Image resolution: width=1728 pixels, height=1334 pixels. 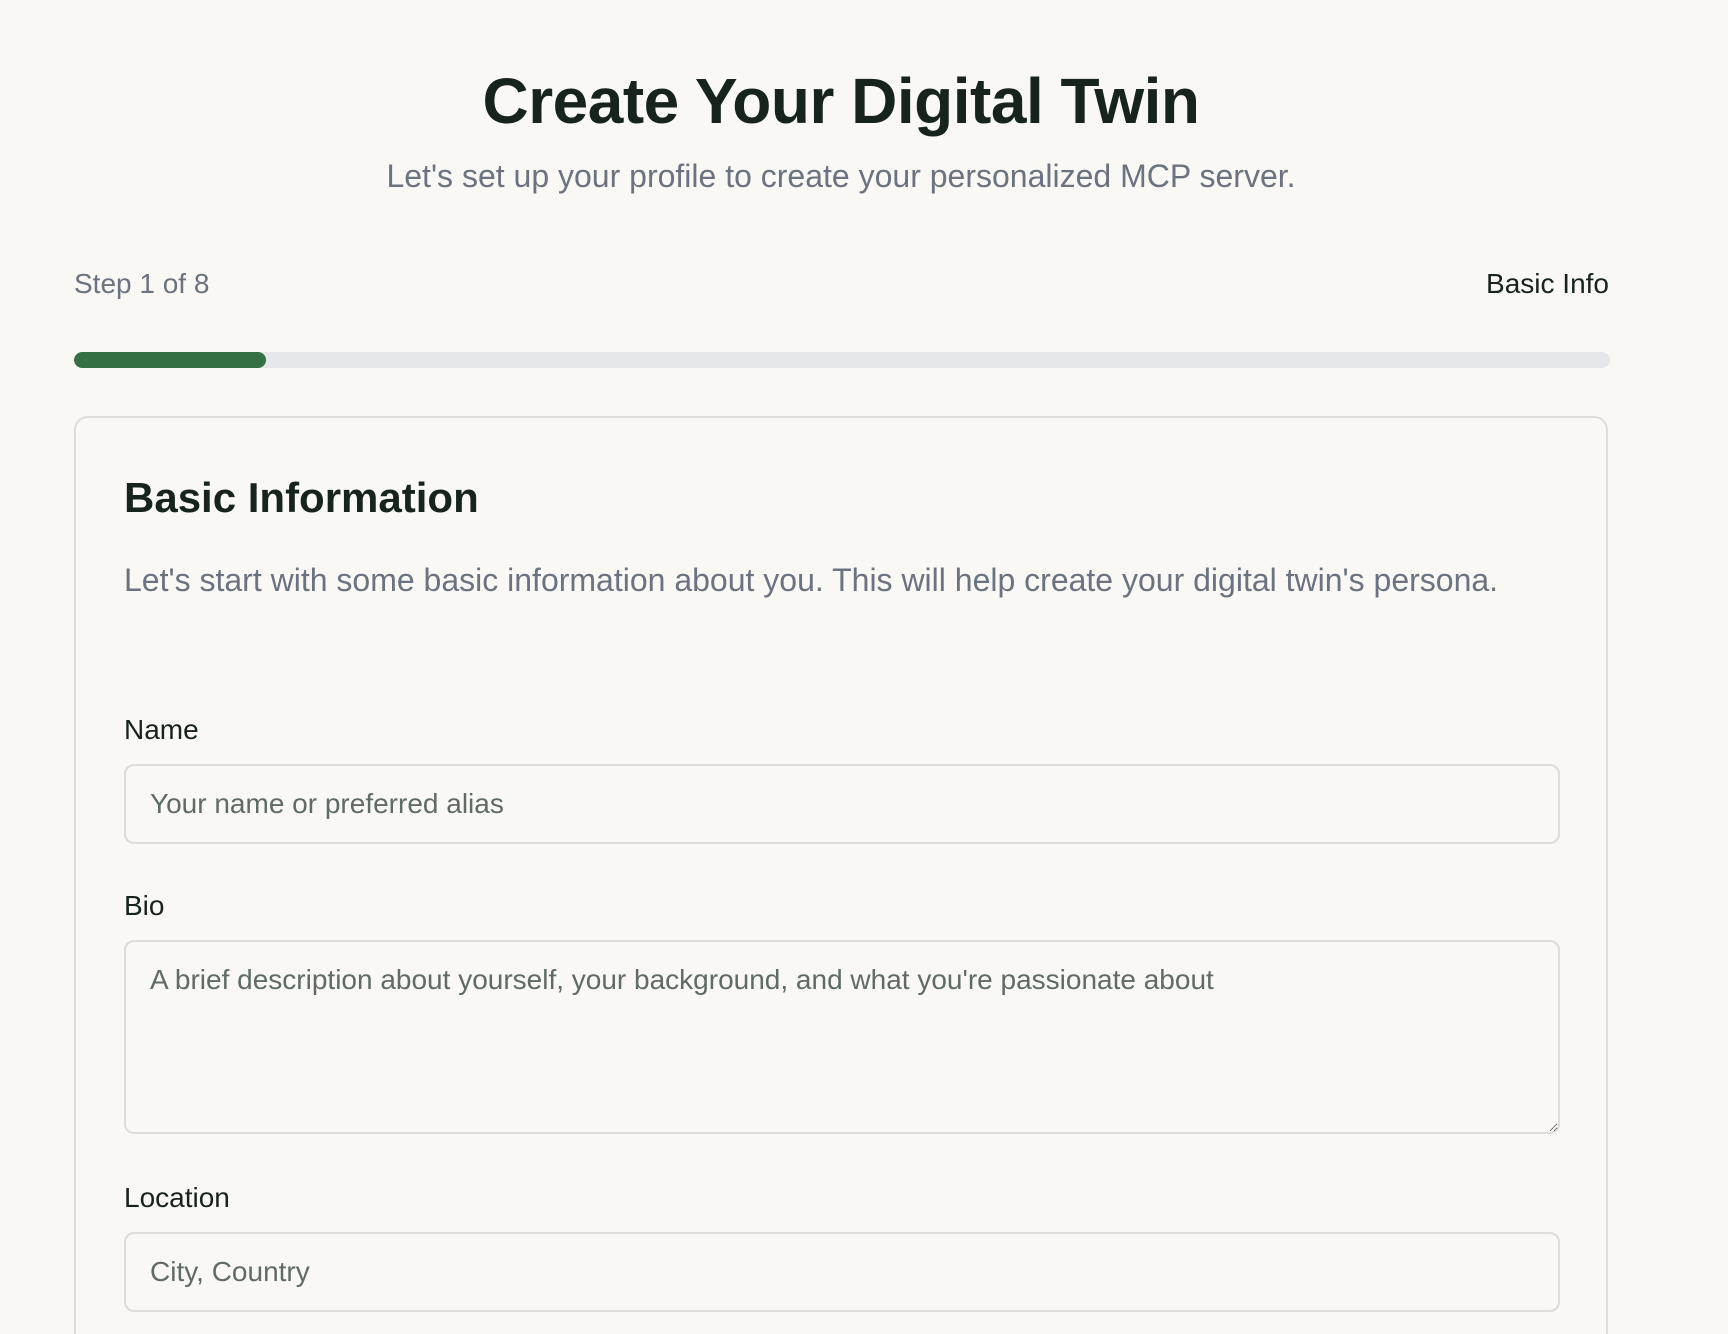 What do you see at coordinates (842, 804) in the screenshot?
I see `name-input` at bounding box center [842, 804].